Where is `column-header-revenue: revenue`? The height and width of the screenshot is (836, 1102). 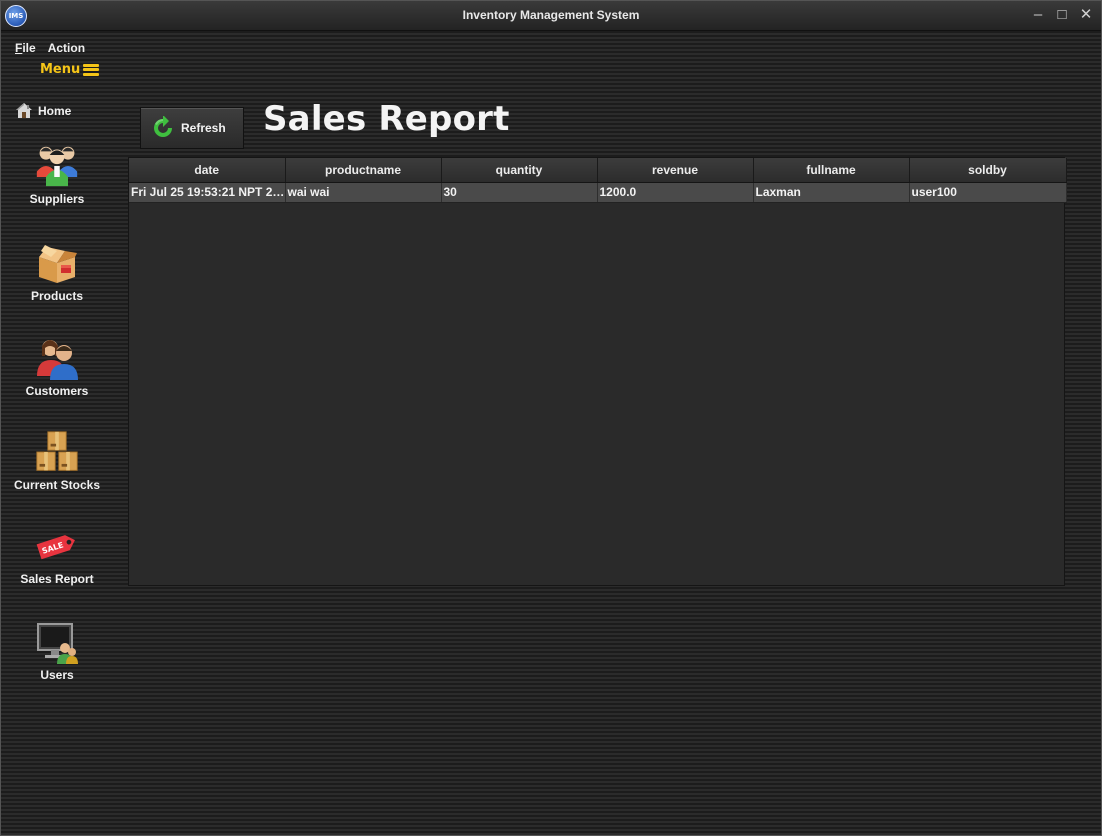 column-header-revenue: revenue is located at coordinates (675, 170).